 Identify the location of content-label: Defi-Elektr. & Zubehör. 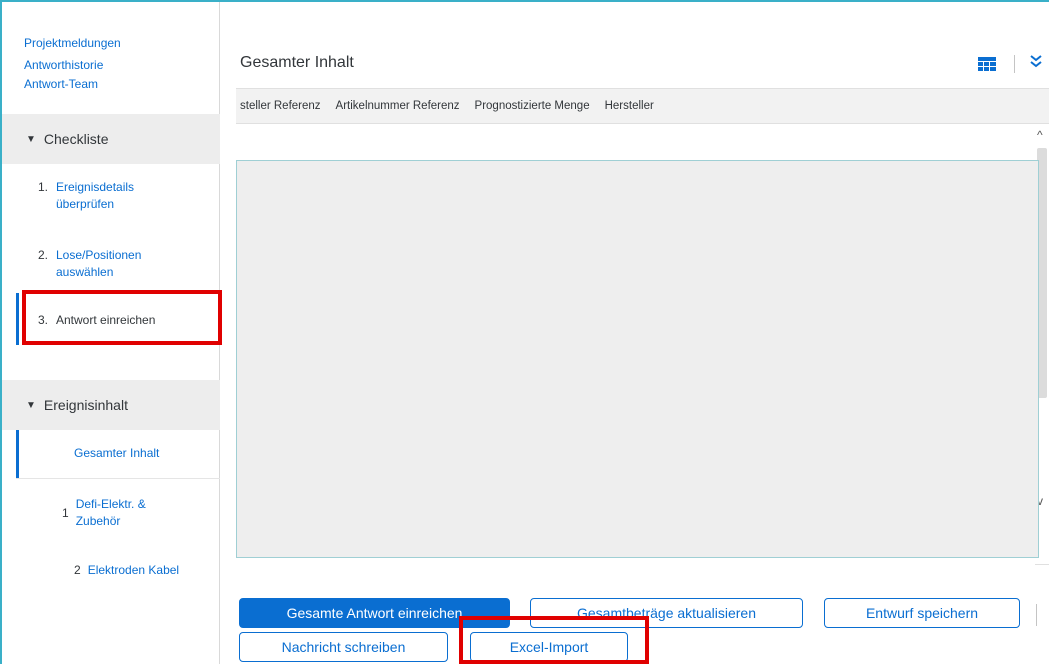
(110, 512).